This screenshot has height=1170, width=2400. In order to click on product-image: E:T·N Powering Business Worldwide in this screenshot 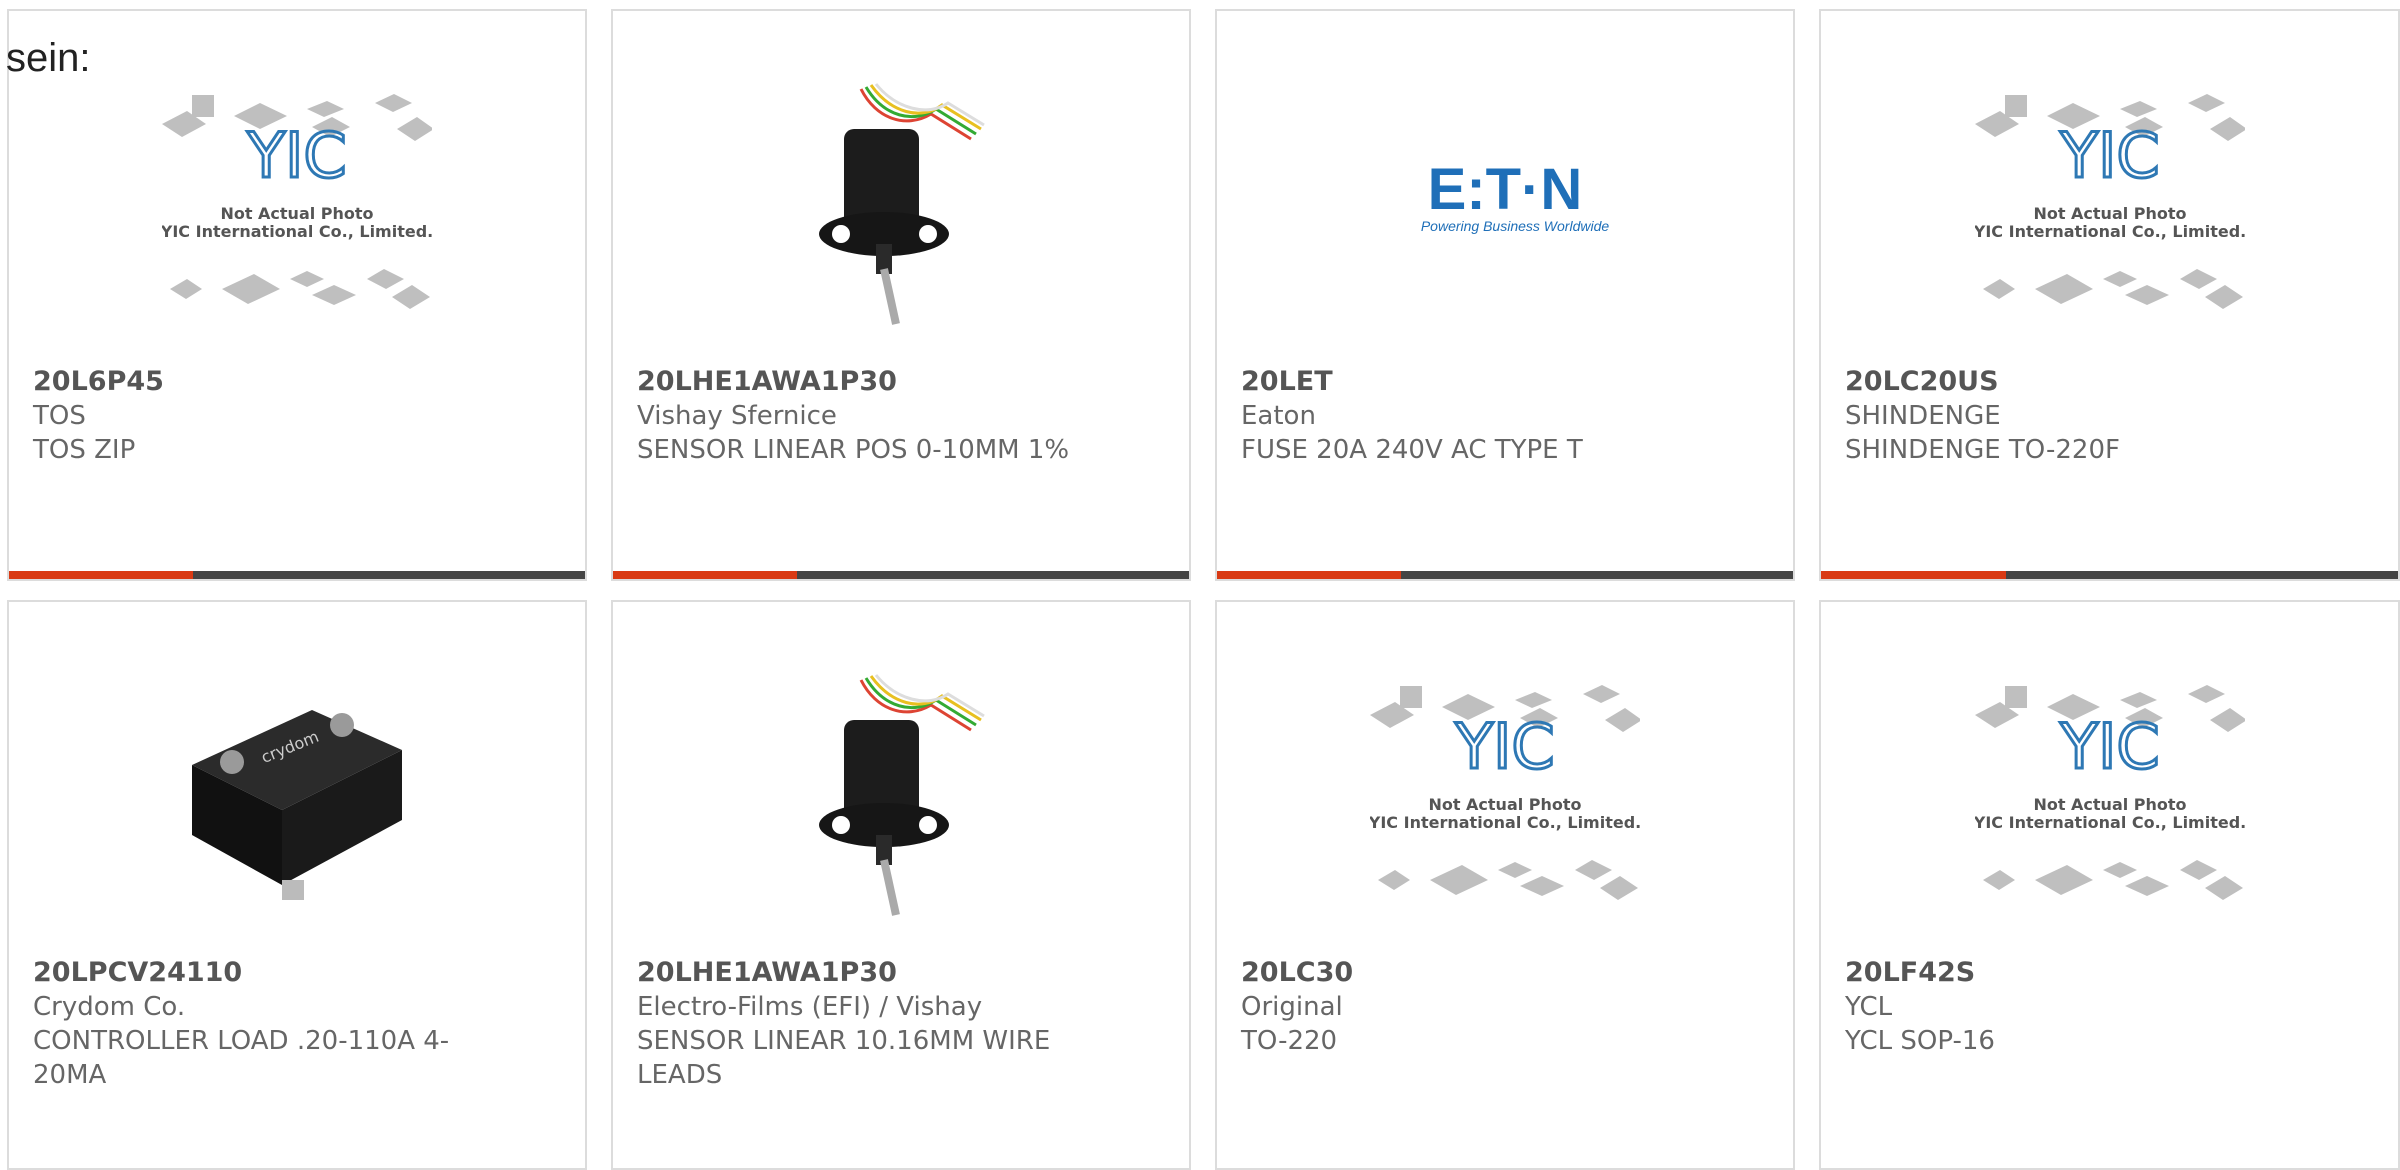, I will do `click(1505, 204)`.